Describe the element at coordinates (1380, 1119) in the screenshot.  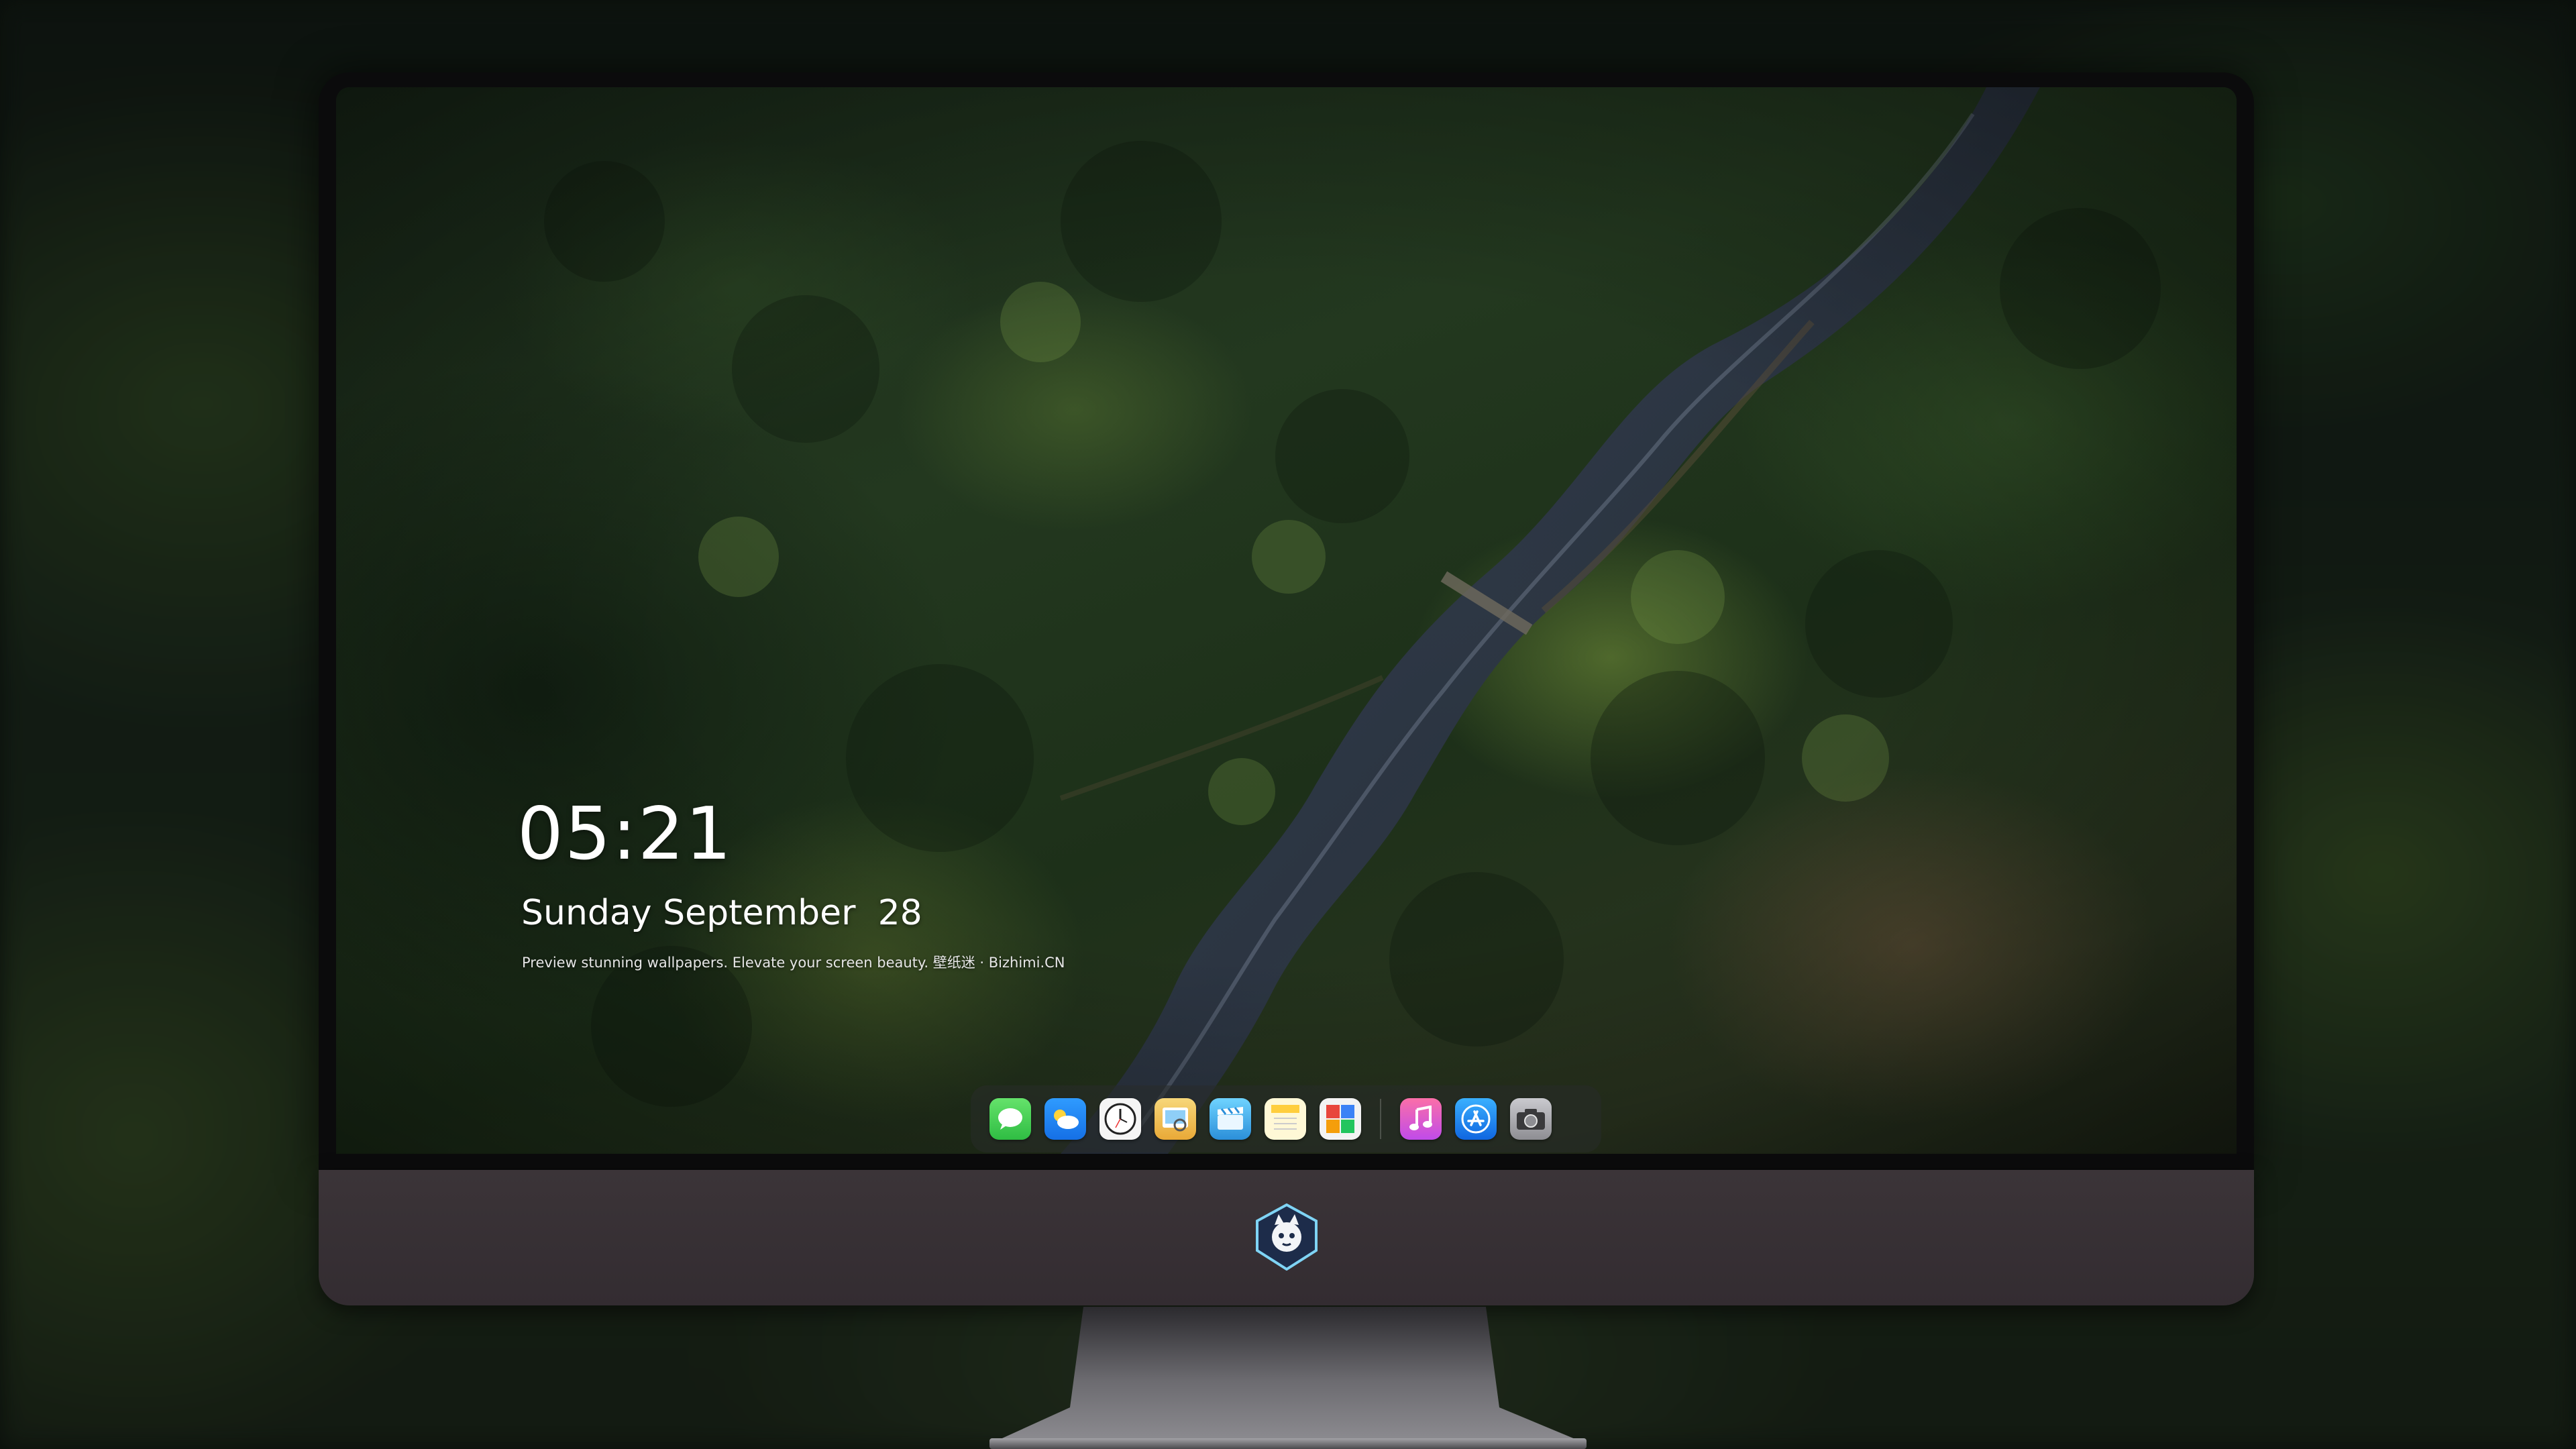
I see `dock-separator` at that location.